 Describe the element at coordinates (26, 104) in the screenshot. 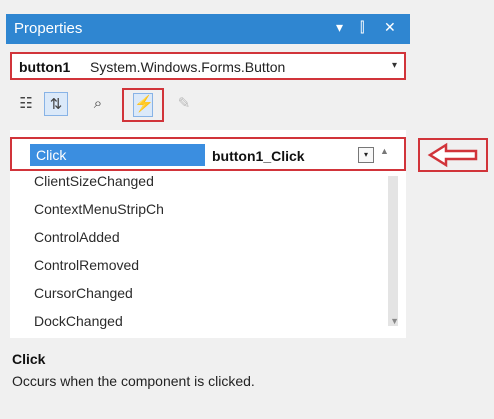

I see `categorized-icon: ☷` at that location.